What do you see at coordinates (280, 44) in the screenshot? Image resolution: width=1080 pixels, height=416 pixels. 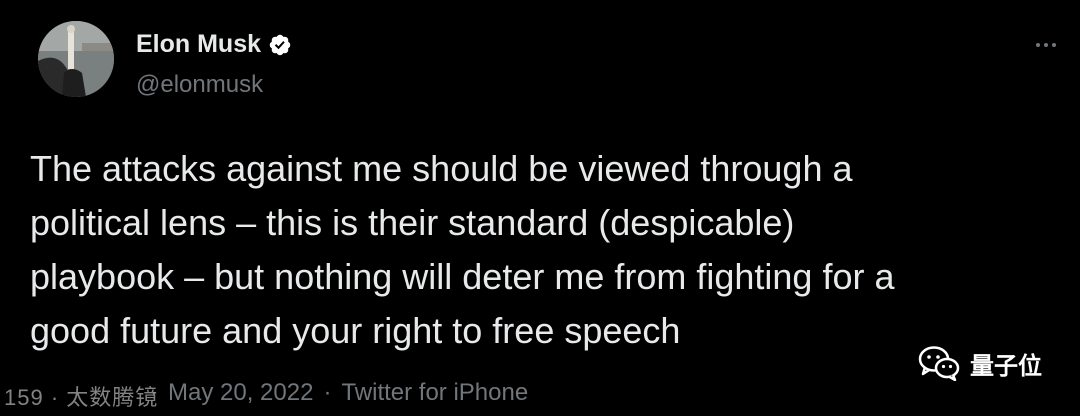 I see `verified-badge-icon` at bounding box center [280, 44].